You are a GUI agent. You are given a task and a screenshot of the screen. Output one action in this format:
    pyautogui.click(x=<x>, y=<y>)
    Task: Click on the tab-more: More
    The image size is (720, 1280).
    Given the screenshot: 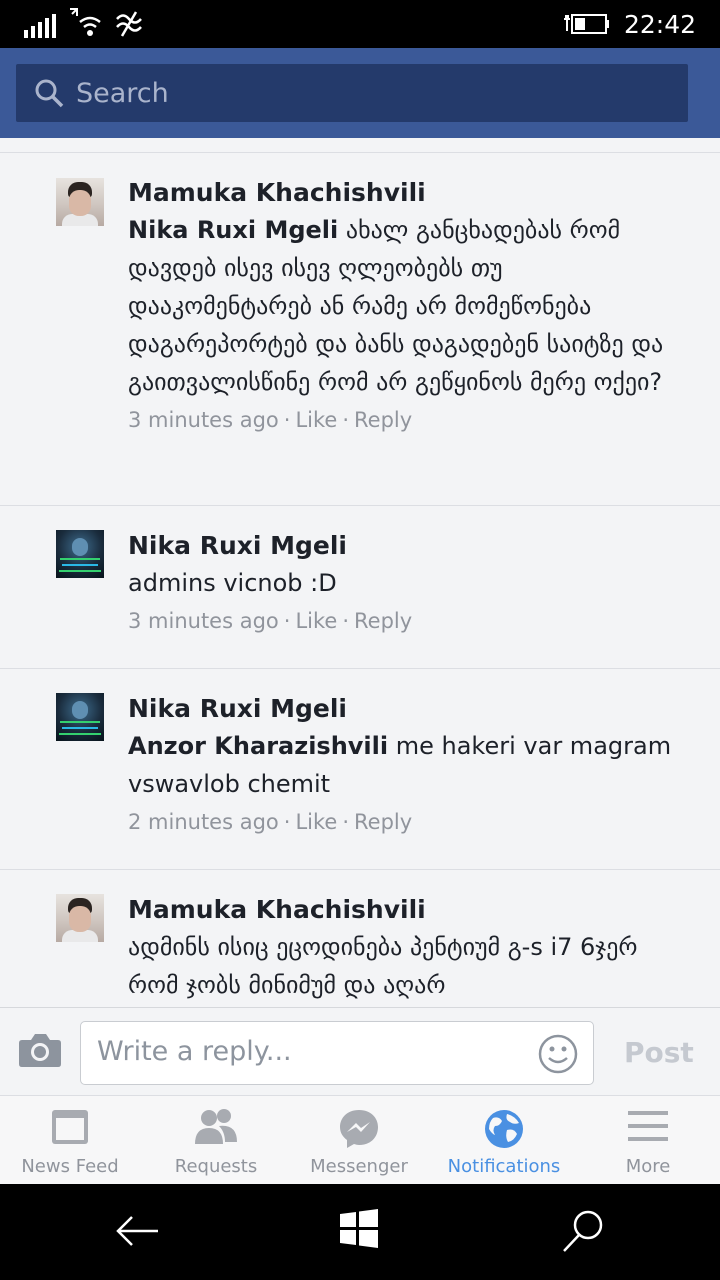 What is the action you would take?
    pyautogui.click(x=648, y=1140)
    